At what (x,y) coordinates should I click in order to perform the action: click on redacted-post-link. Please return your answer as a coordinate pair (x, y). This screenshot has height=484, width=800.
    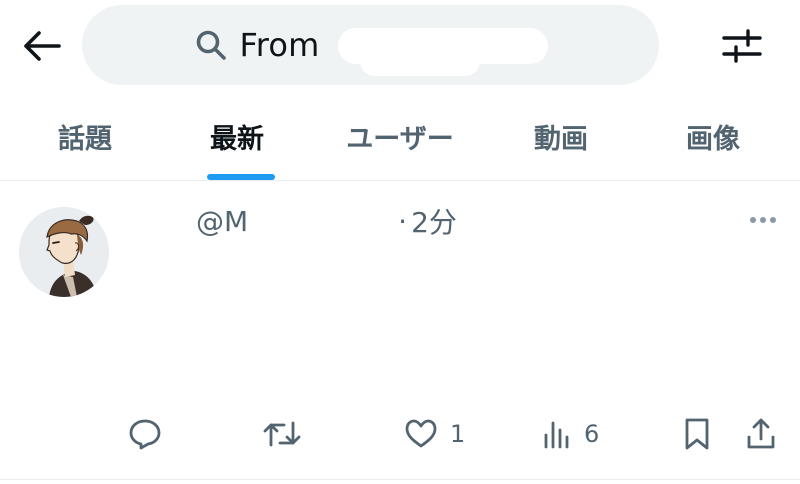
    Looking at the image, I should click on (230, 327).